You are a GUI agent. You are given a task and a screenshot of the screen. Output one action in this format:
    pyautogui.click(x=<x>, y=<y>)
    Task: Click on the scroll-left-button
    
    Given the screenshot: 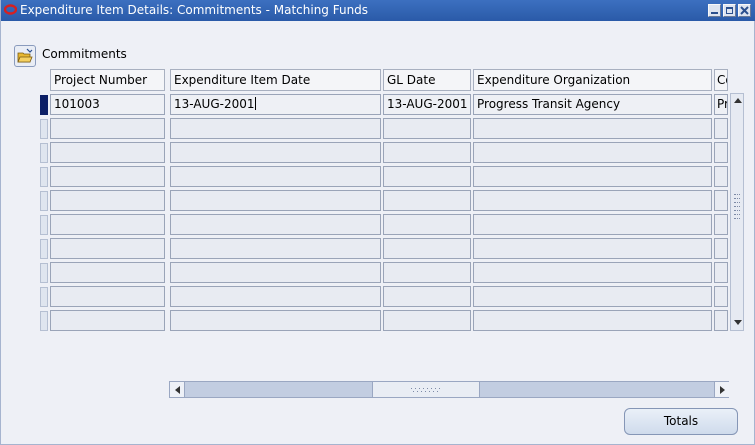 What is the action you would take?
    pyautogui.click(x=177, y=389)
    